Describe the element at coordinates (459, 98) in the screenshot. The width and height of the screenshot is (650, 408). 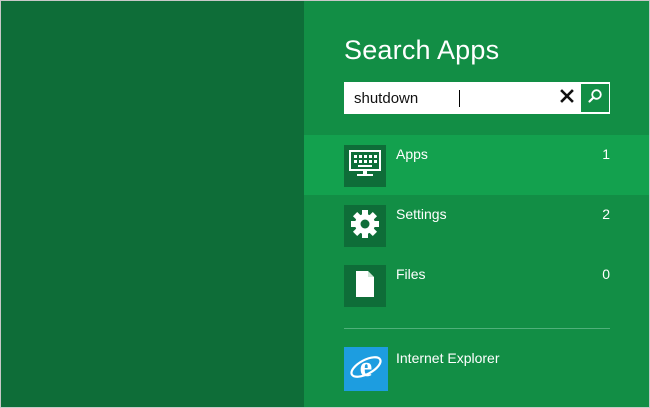
I see `text-caret` at that location.